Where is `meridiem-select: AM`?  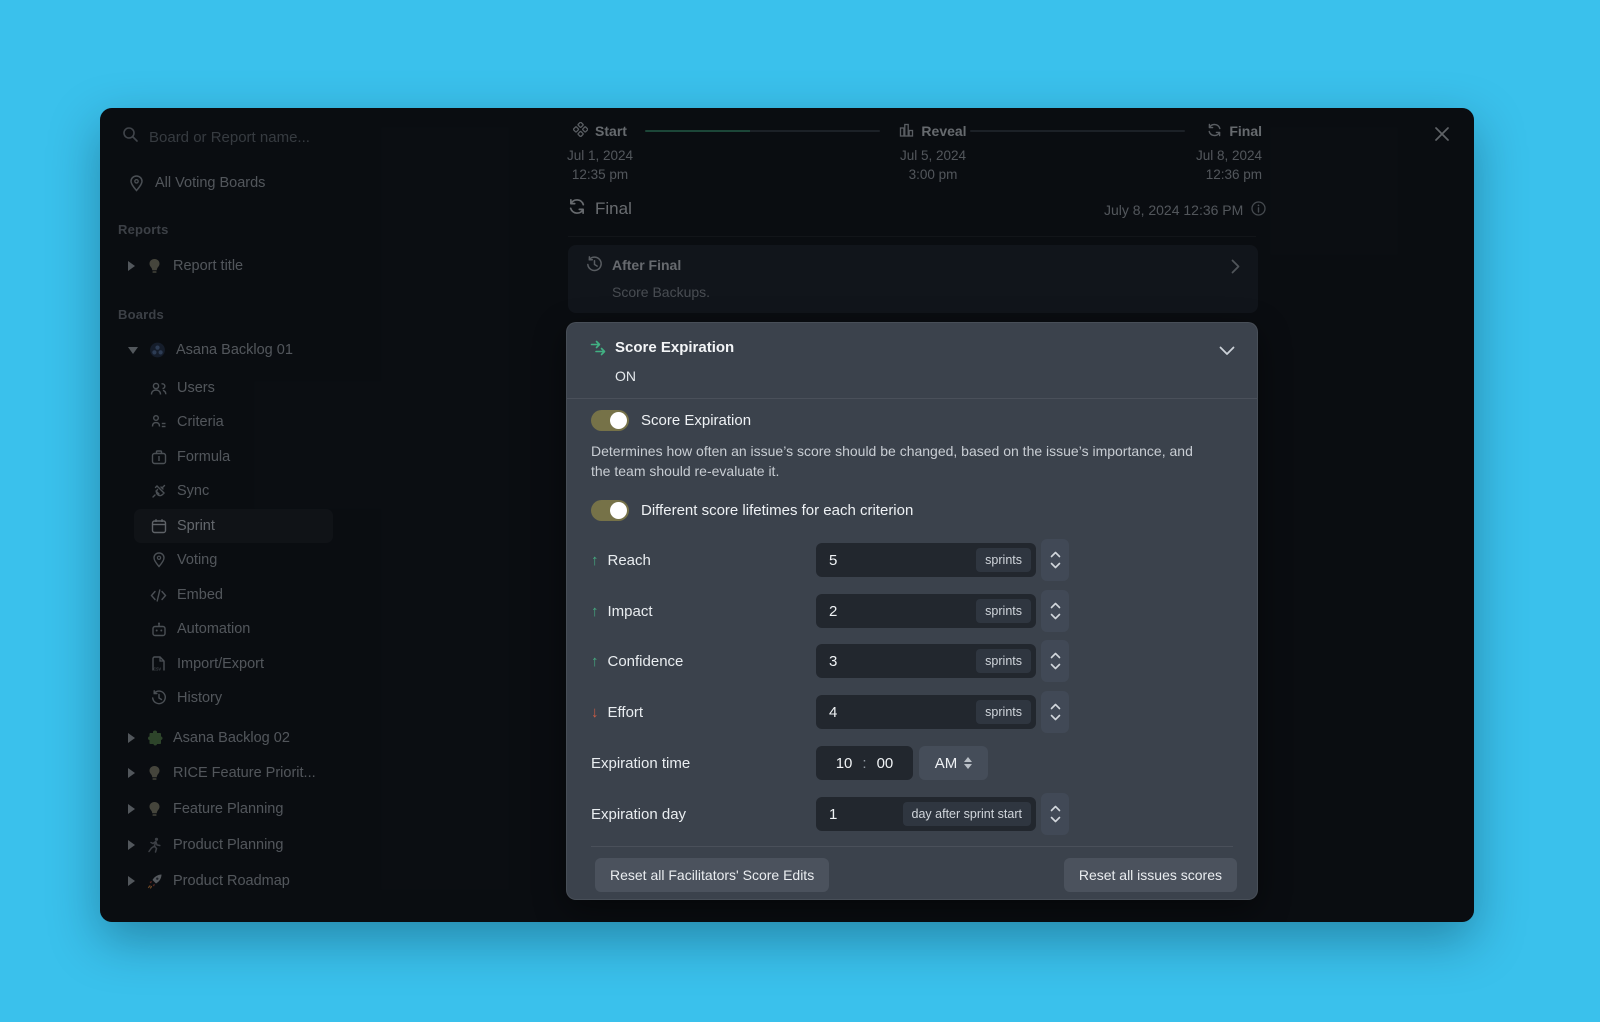 meridiem-select: AM is located at coordinates (953, 763).